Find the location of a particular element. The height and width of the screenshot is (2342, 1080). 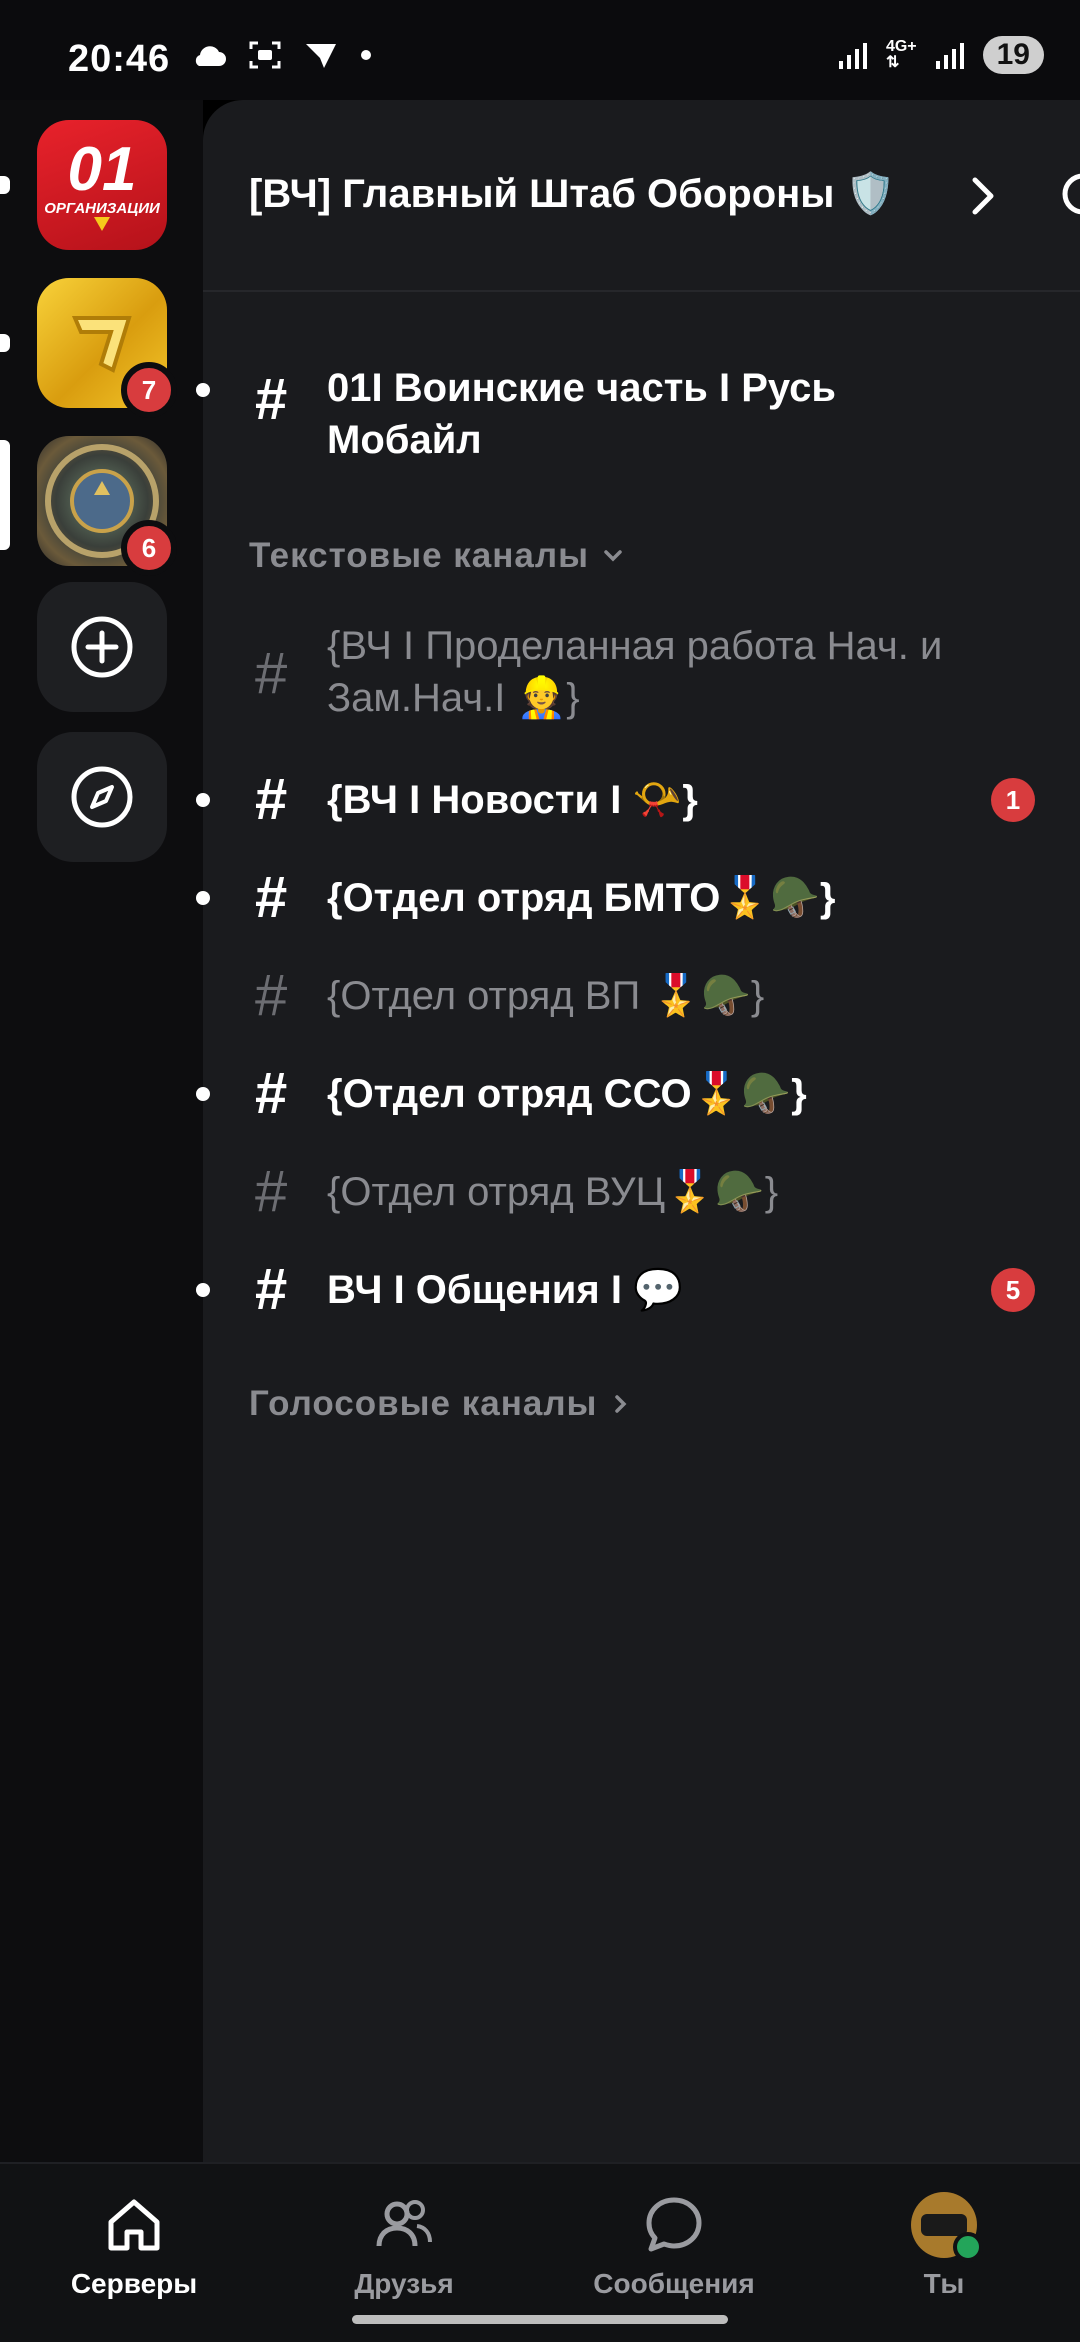

channel-badge: 1 is located at coordinates (1013, 800).